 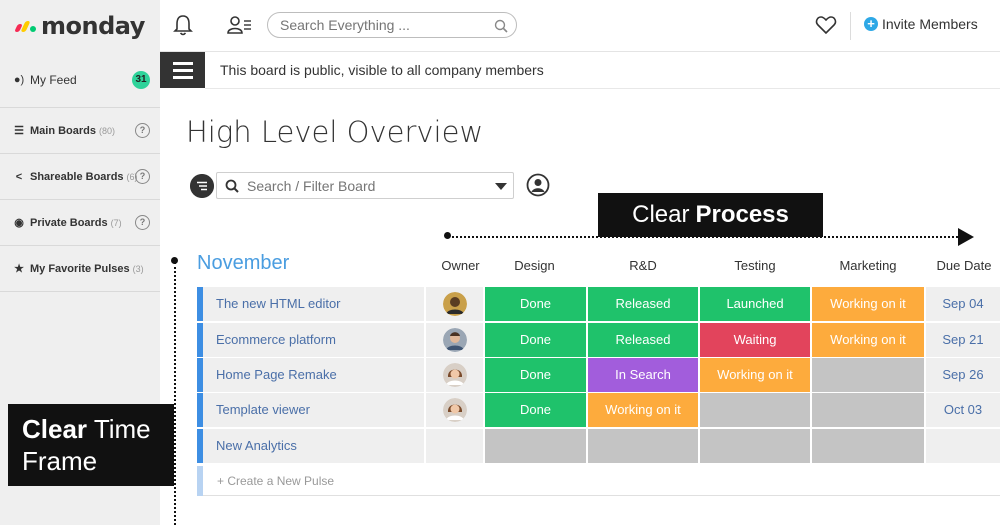 I want to click on board-filter-input, so click(x=362, y=185).